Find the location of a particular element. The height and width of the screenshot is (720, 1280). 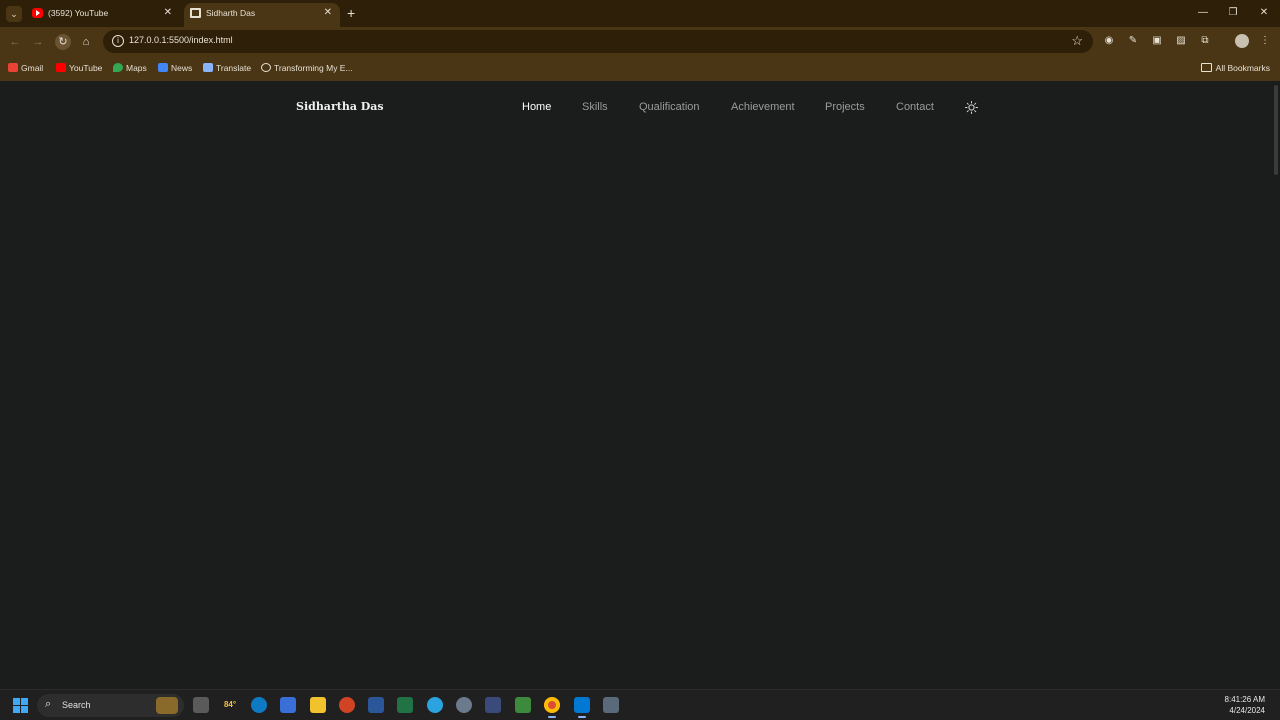

nav-home: Home is located at coordinates (536, 107).